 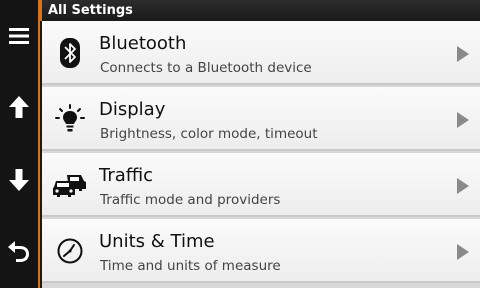 I want to click on item-title: Bluetooth, so click(x=143, y=43).